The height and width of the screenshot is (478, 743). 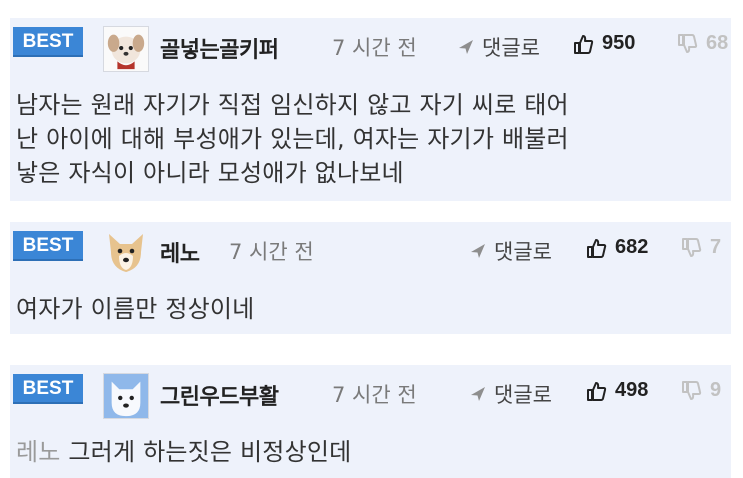 I want to click on downvote-button: 9, so click(x=700, y=390).